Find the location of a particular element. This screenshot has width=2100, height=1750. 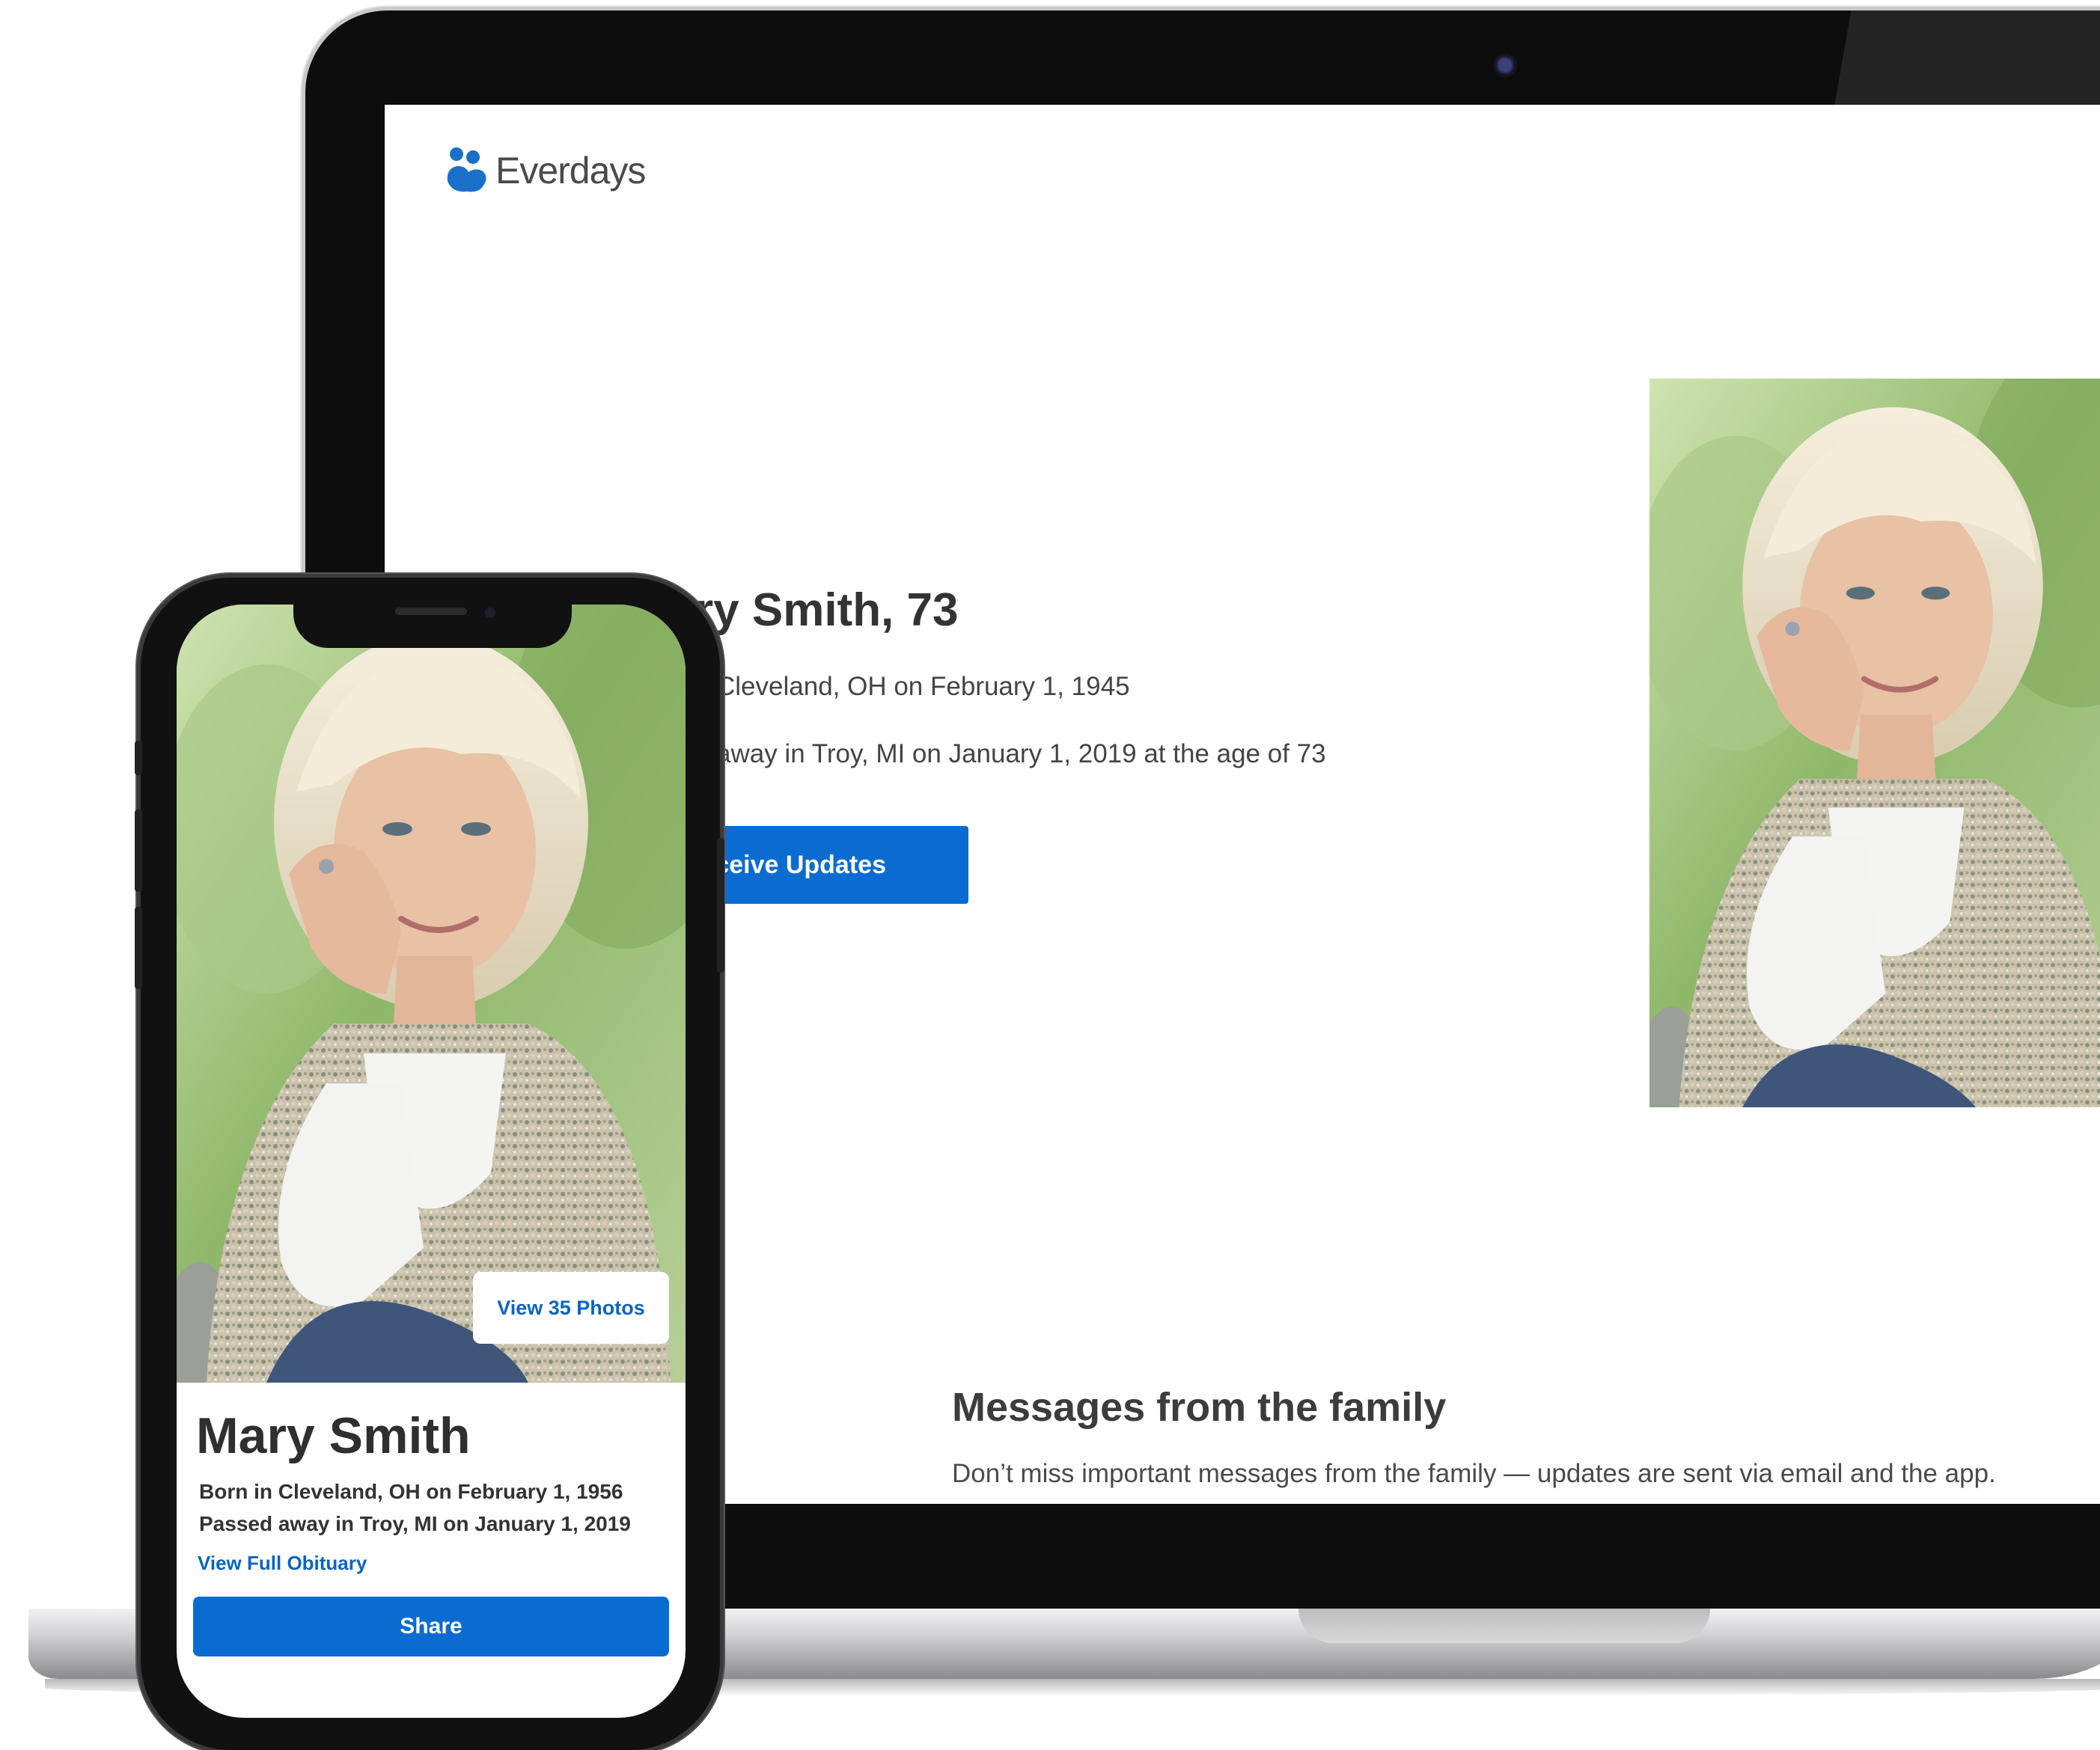

share-button: Share is located at coordinates (431, 1626).